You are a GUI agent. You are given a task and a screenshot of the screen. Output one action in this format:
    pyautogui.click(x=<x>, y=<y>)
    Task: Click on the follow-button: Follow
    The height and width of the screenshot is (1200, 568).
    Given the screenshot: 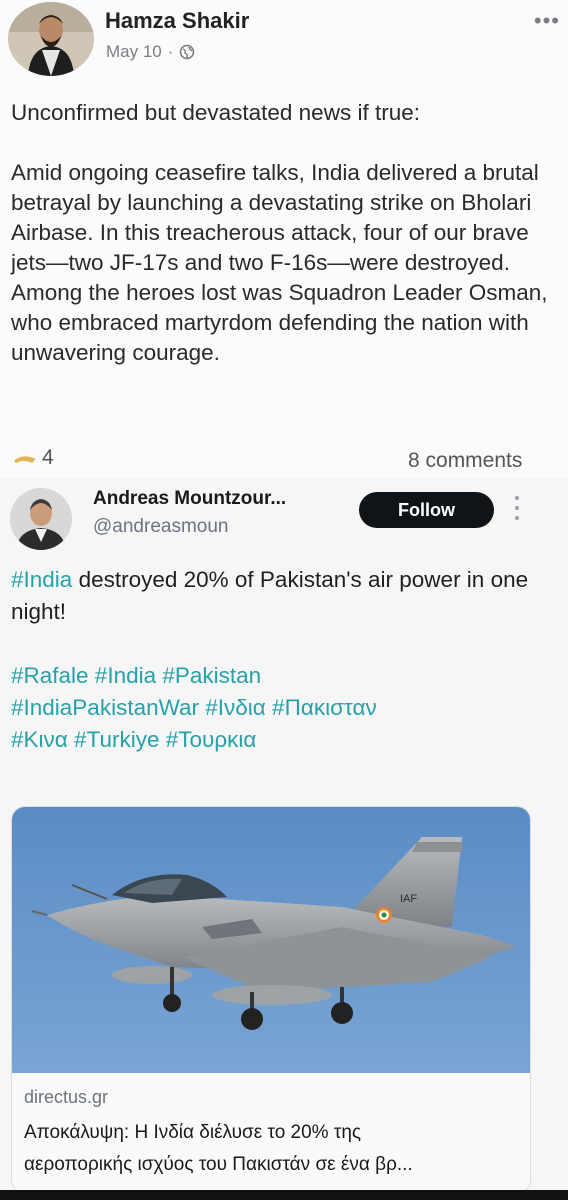 What is the action you would take?
    pyautogui.click(x=426, y=510)
    